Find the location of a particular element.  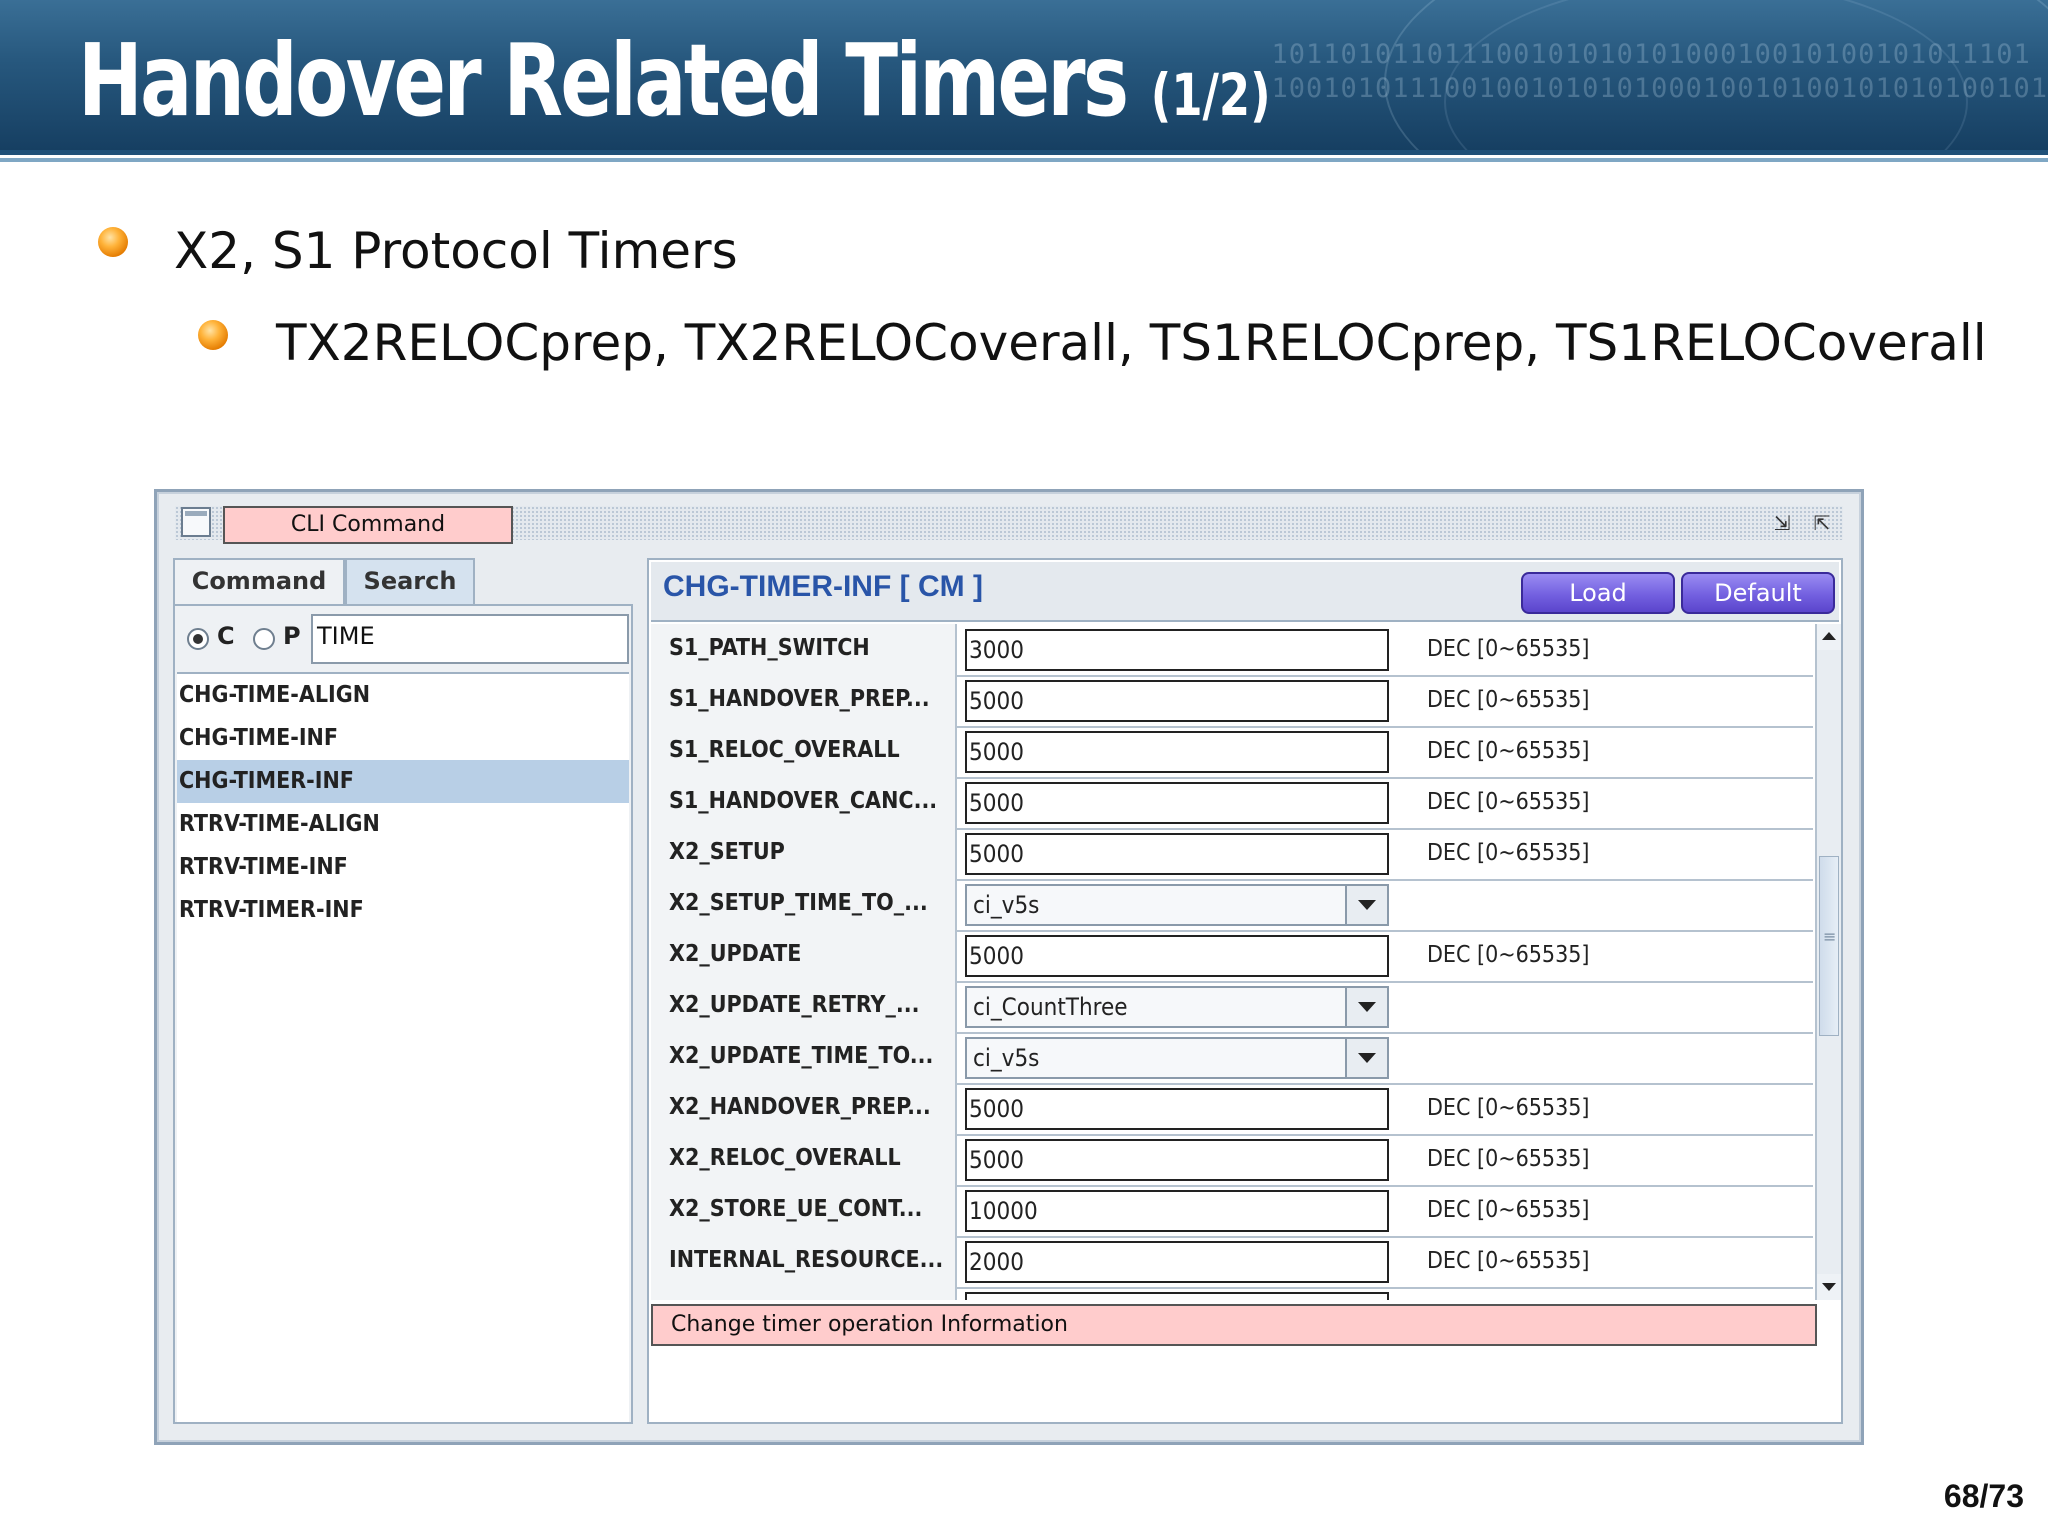

param-select: ci_CountThree is located at coordinates (1177, 1007).